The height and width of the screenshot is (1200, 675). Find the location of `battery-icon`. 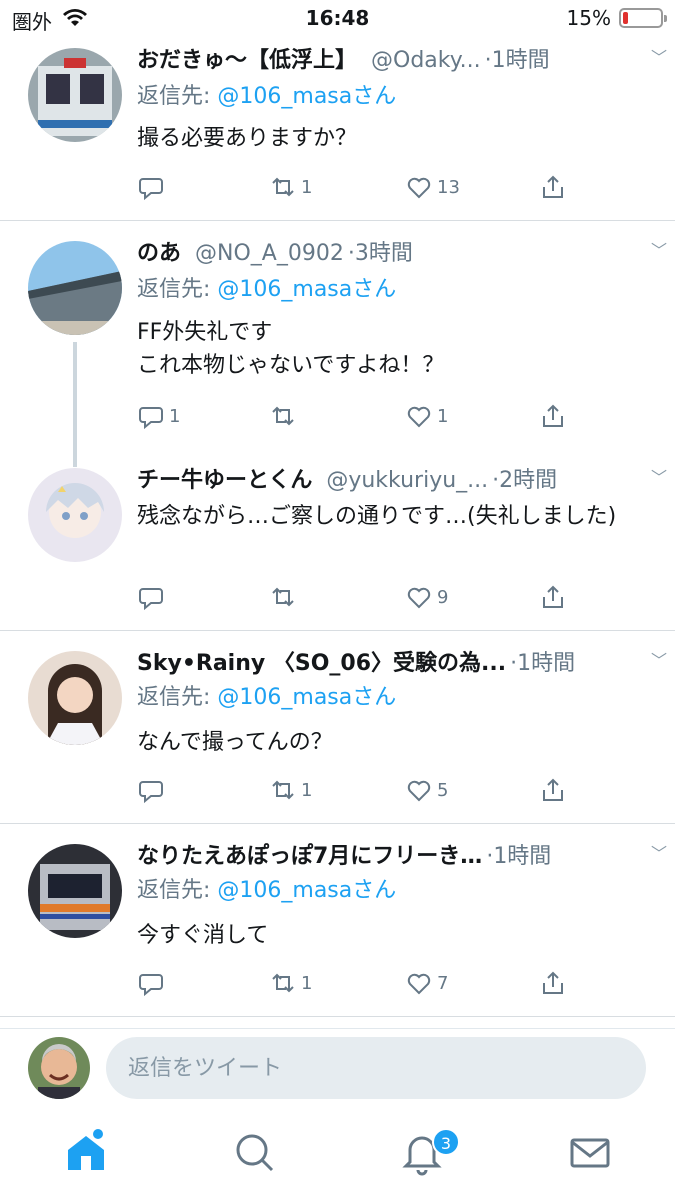

battery-icon is located at coordinates (643, 18).